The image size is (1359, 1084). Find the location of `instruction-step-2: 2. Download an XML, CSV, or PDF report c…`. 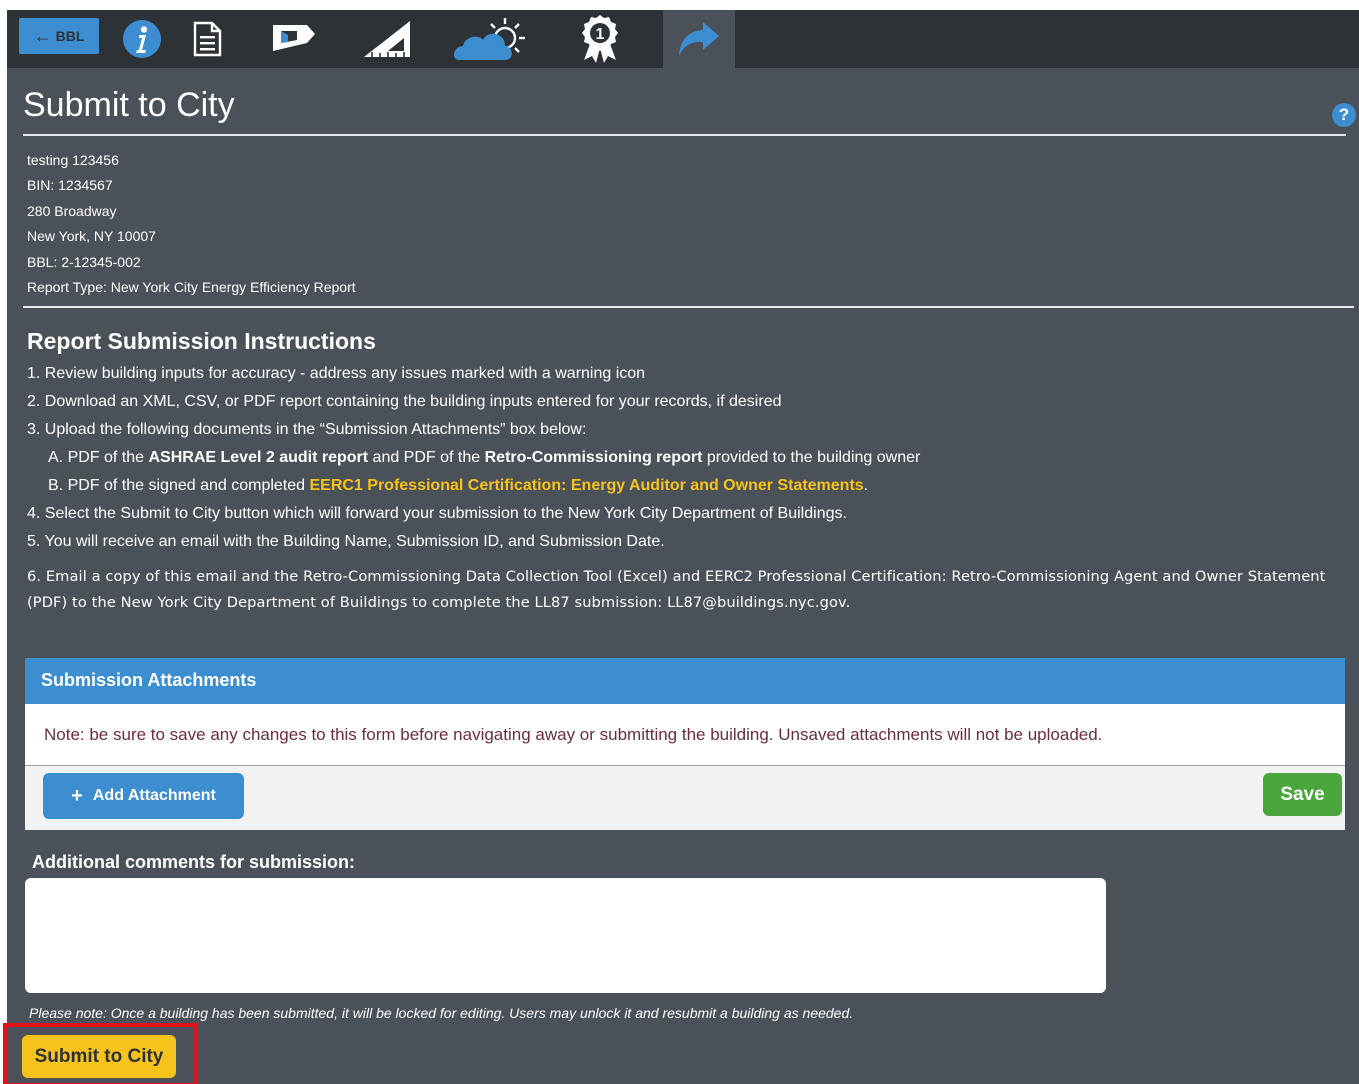

instruction-step-2: 2. Download an XML, CSV, or PDF report c… is located at coordinates (404, 401).